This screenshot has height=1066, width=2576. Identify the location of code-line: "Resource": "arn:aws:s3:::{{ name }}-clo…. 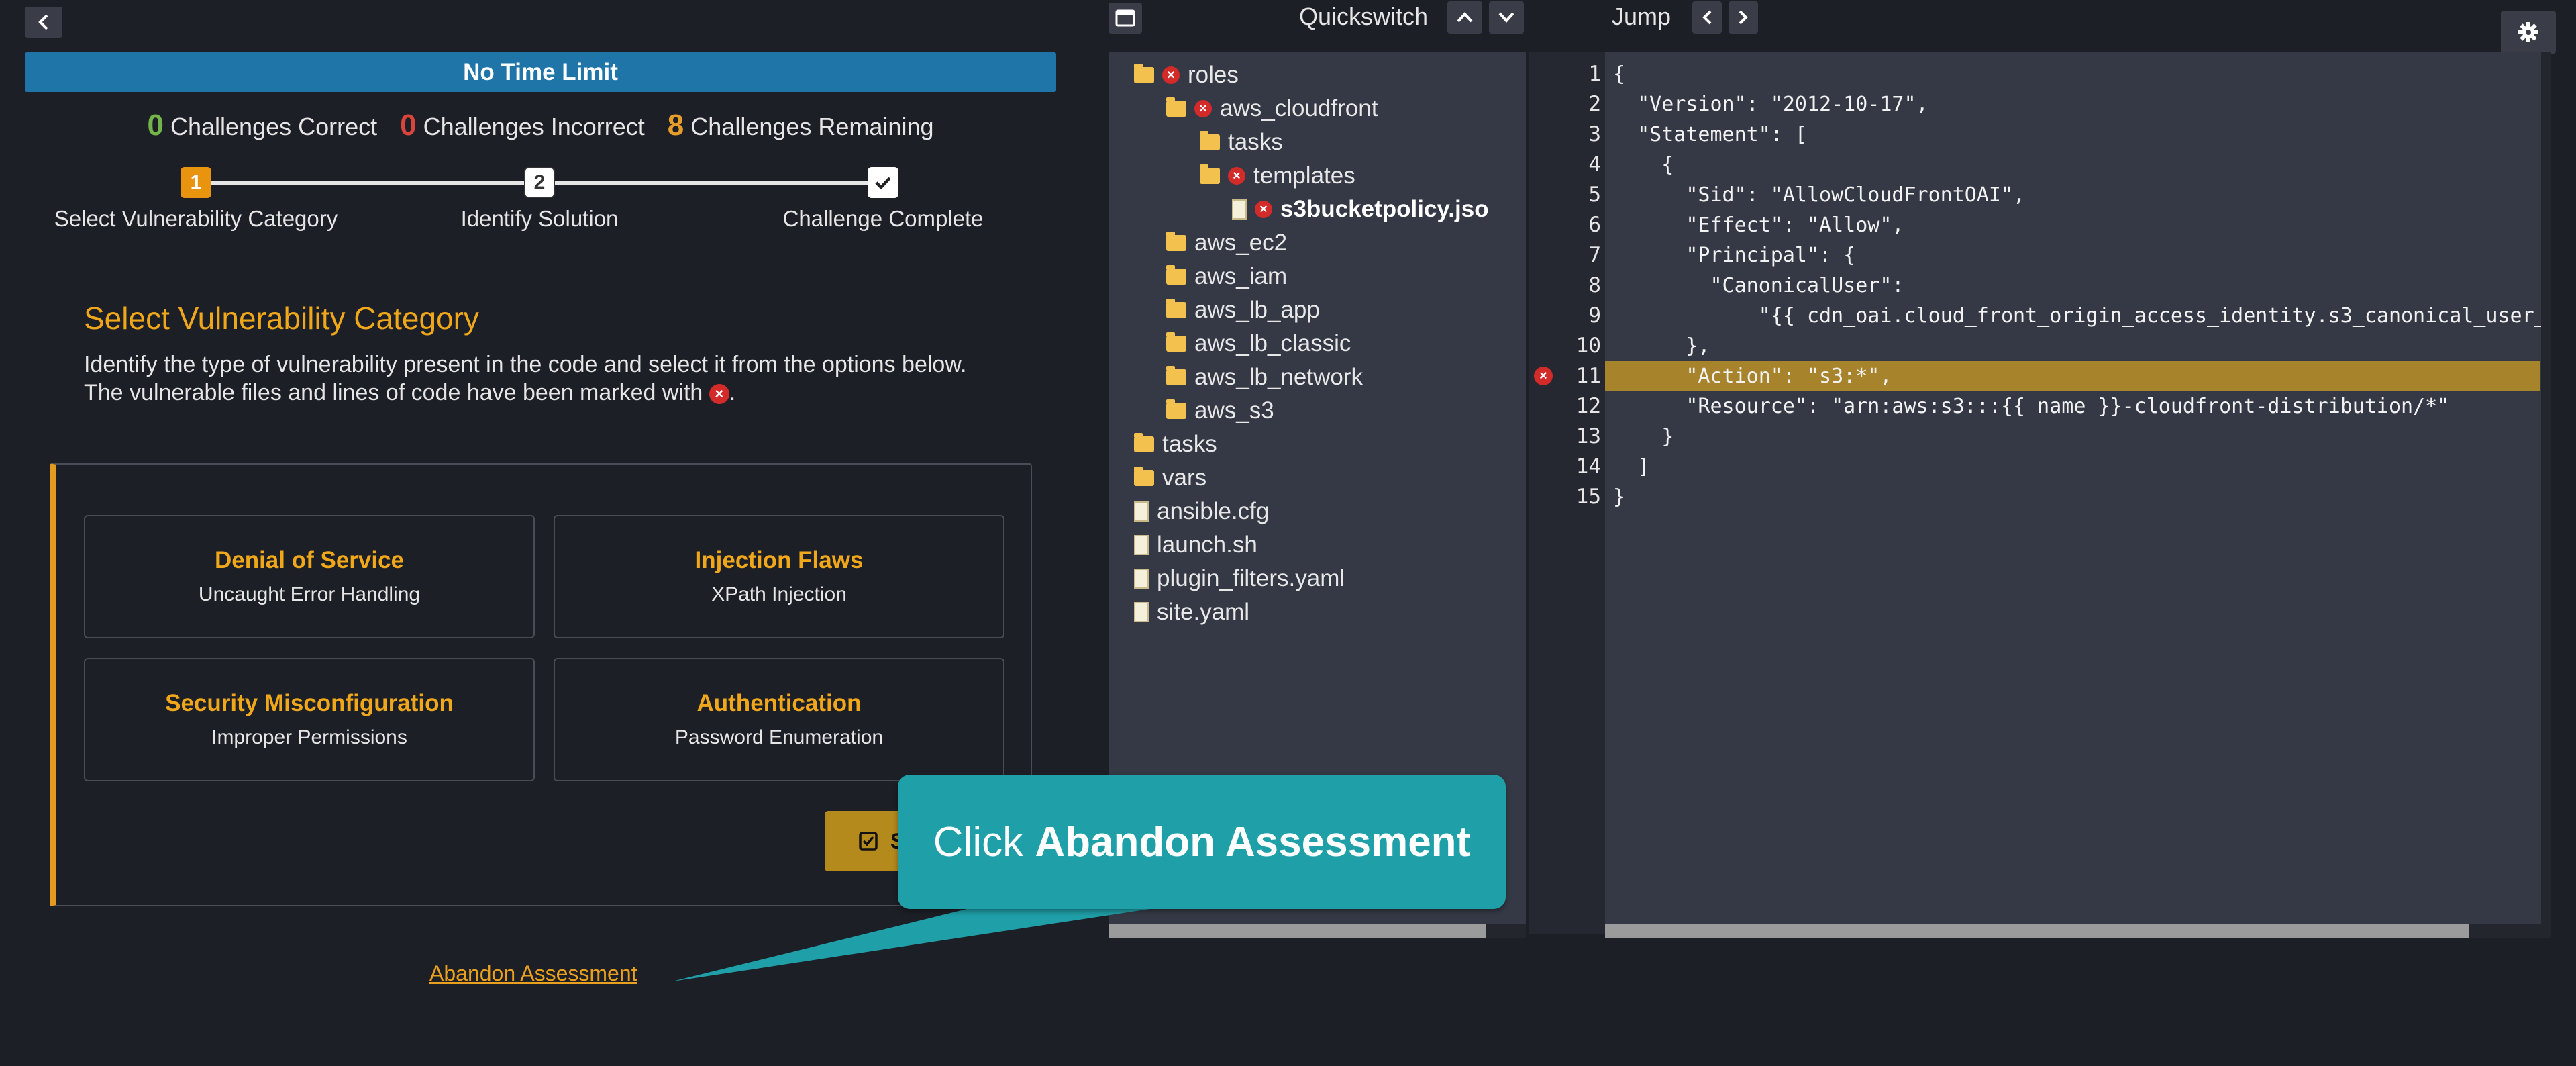
(2031, 407).